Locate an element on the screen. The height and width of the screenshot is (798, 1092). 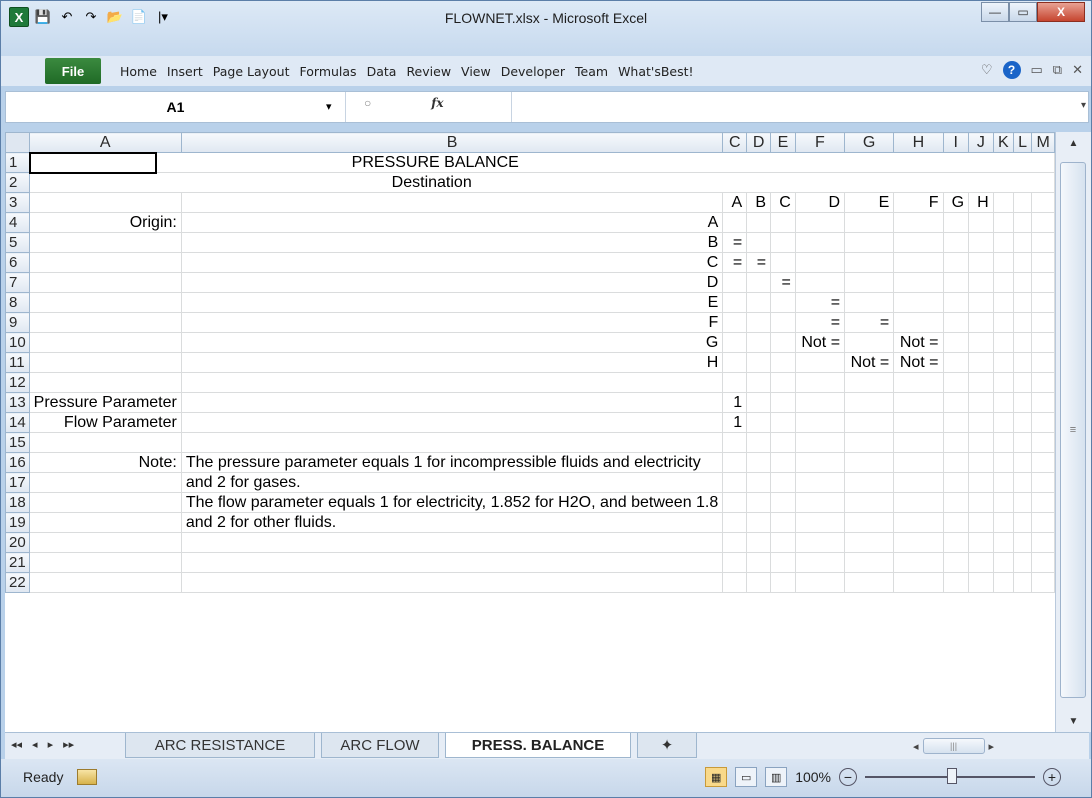
cell-i5 is located at coordinates (956, 242).